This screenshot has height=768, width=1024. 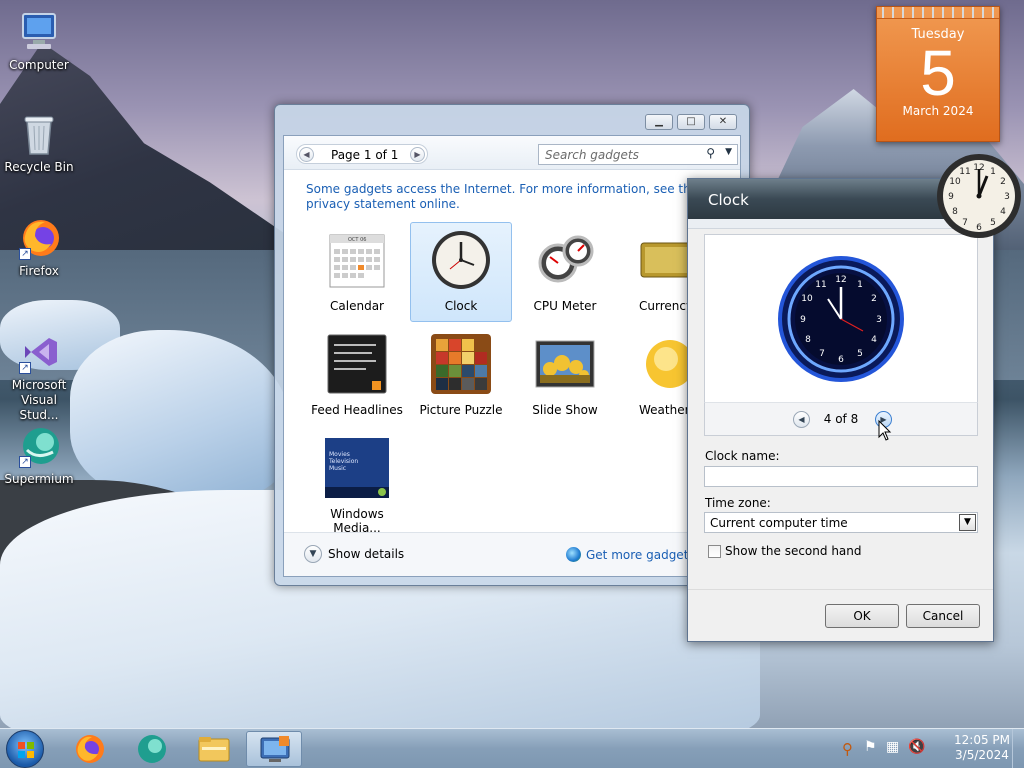 I want to click on svg-text: 4, so click(x=874, y=340).